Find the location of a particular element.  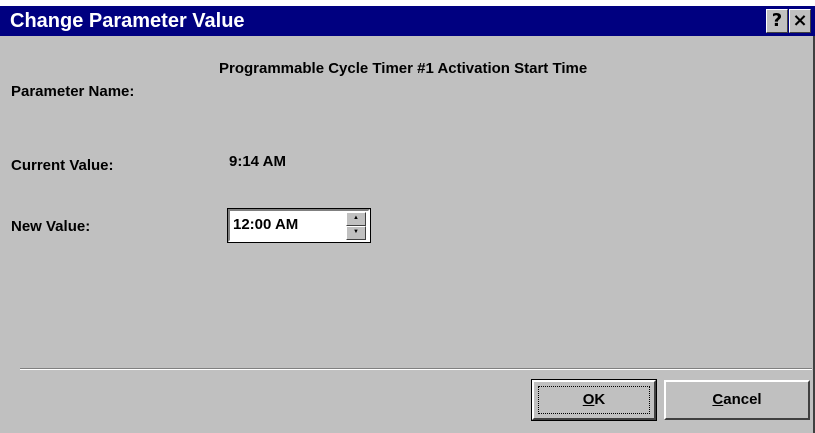

spin-up-button: ▲ is located at coordinates (356, 219).